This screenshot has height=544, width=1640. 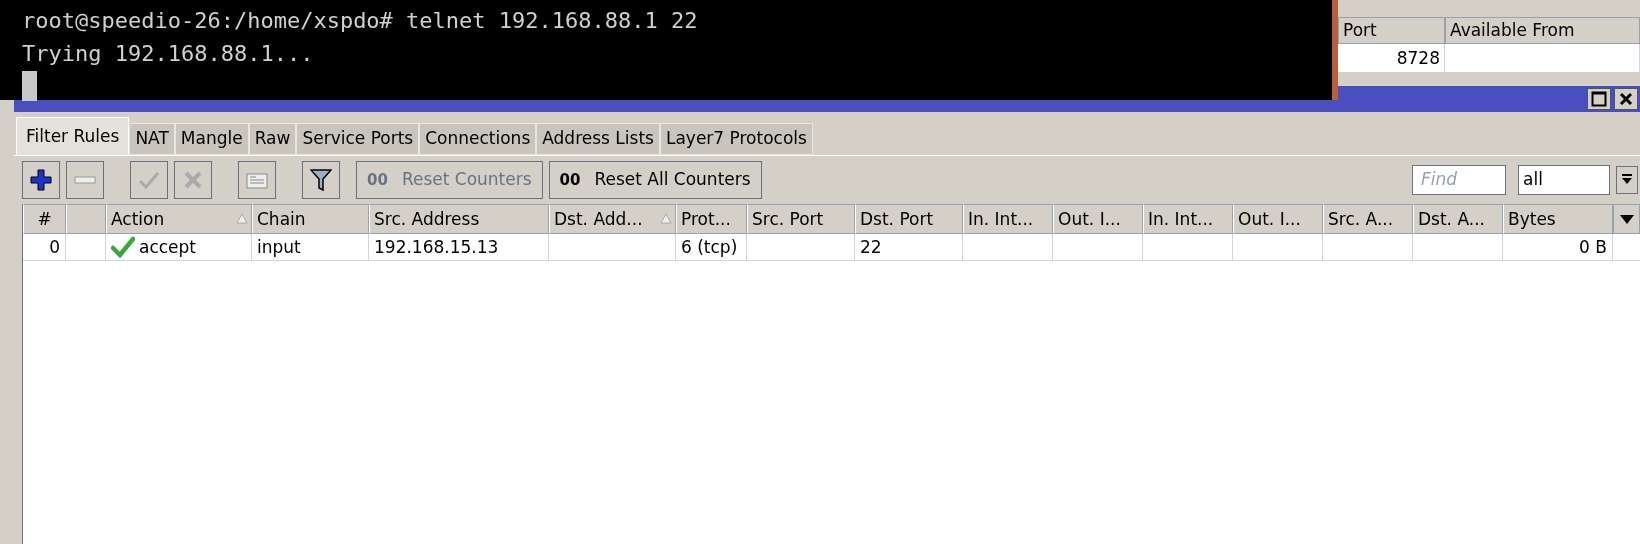 What do you see at coordinates (86, 219) in the screenshot?
I see `column-header` at bounding box center [86, 219].